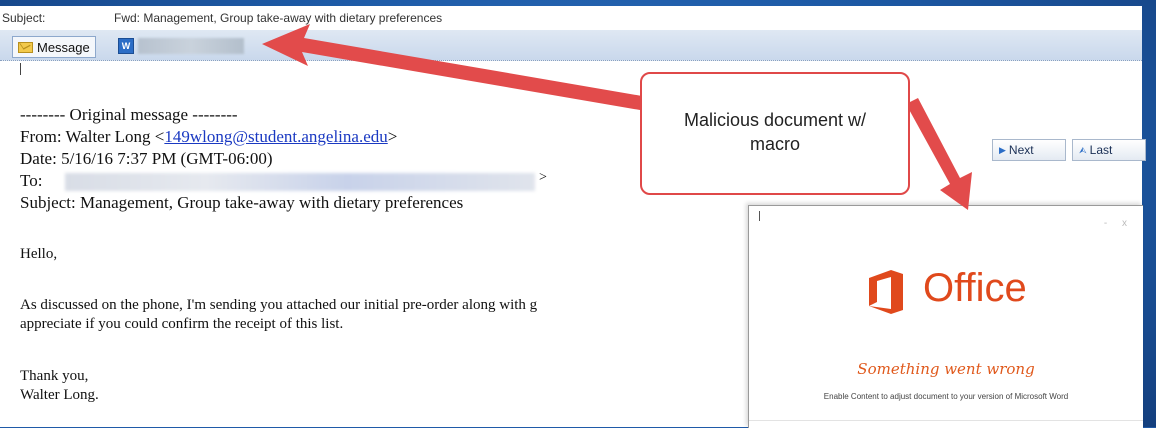  What do you see at coordinates (1083, 149) in the screenshot?
I see `double-chevron-up-icon: ⮙` at bounding box center [1083, 149].